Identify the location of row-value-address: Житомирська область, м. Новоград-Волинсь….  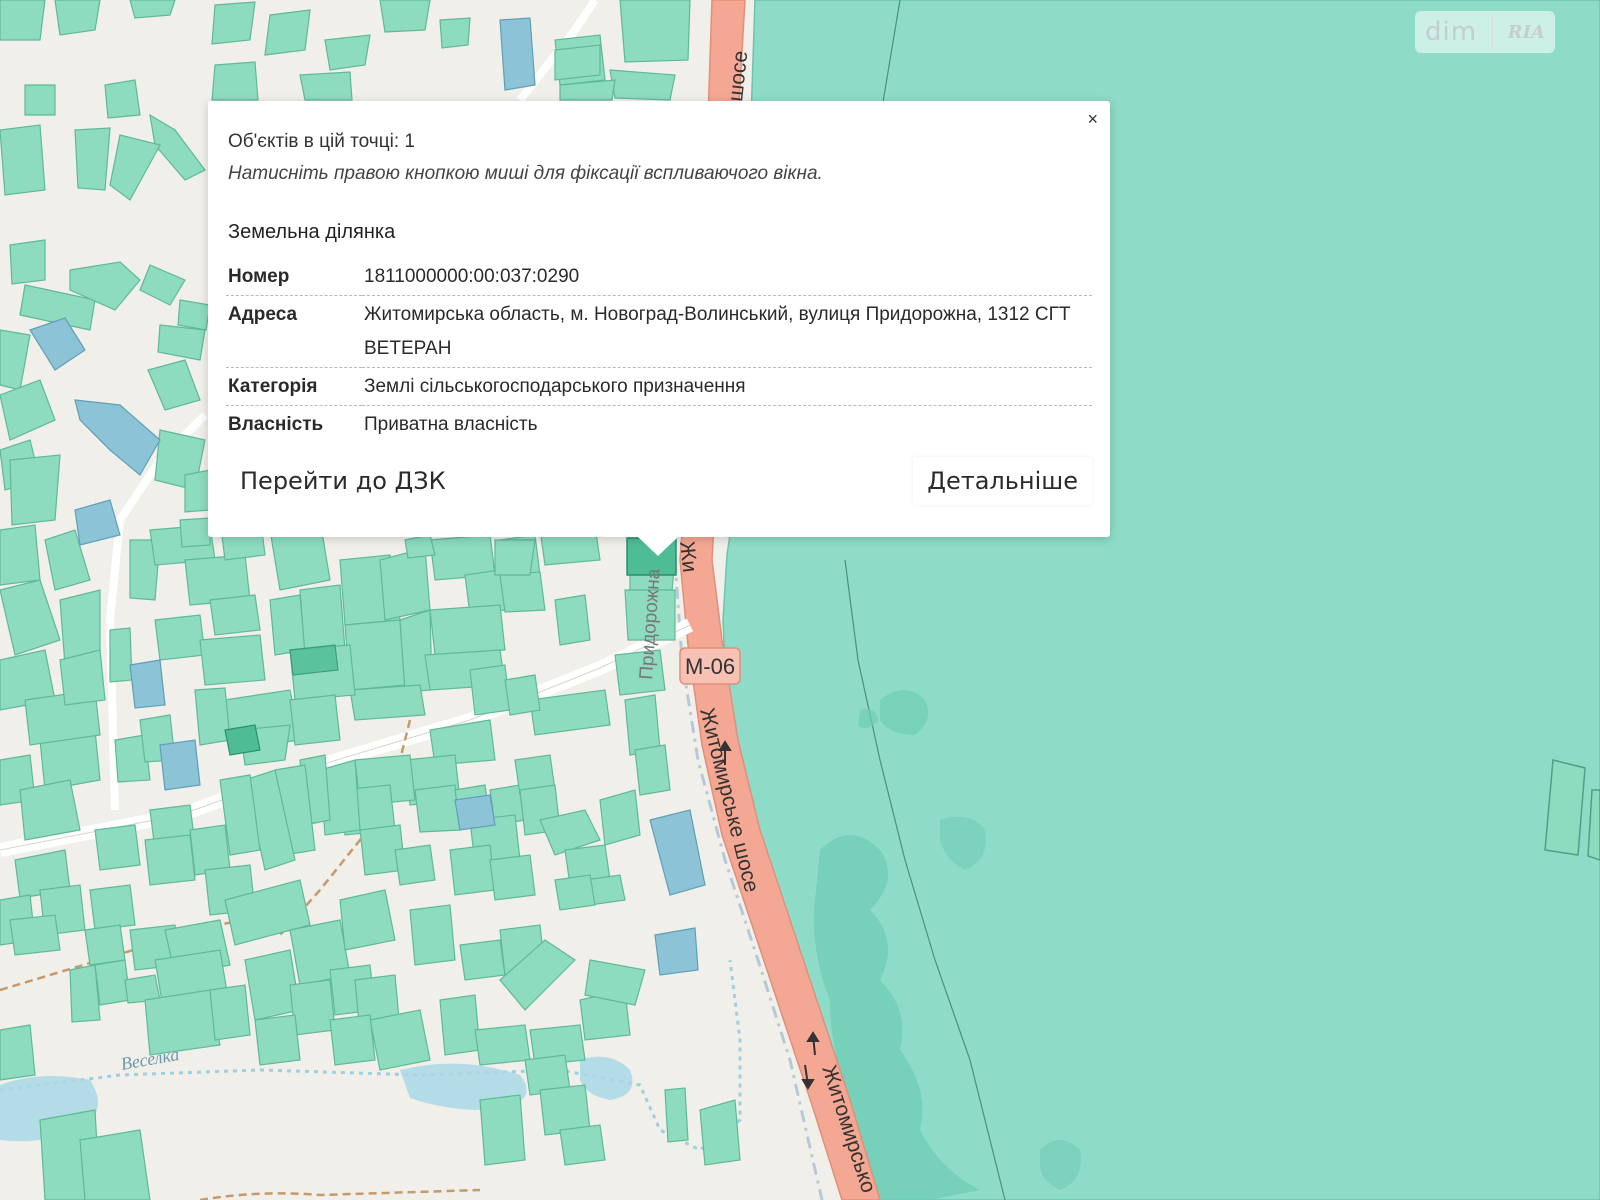
(727, 331).